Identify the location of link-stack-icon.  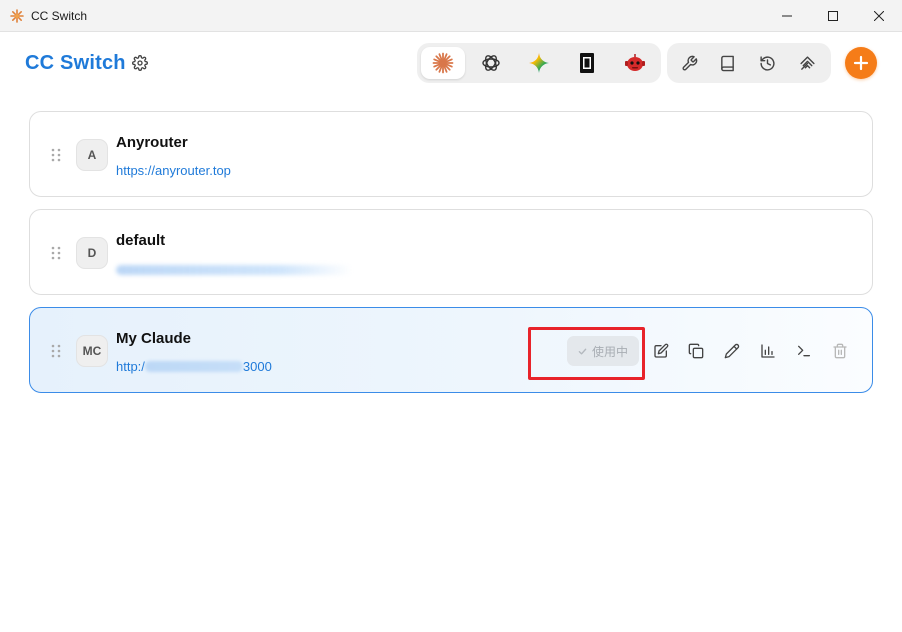
(807, 62).